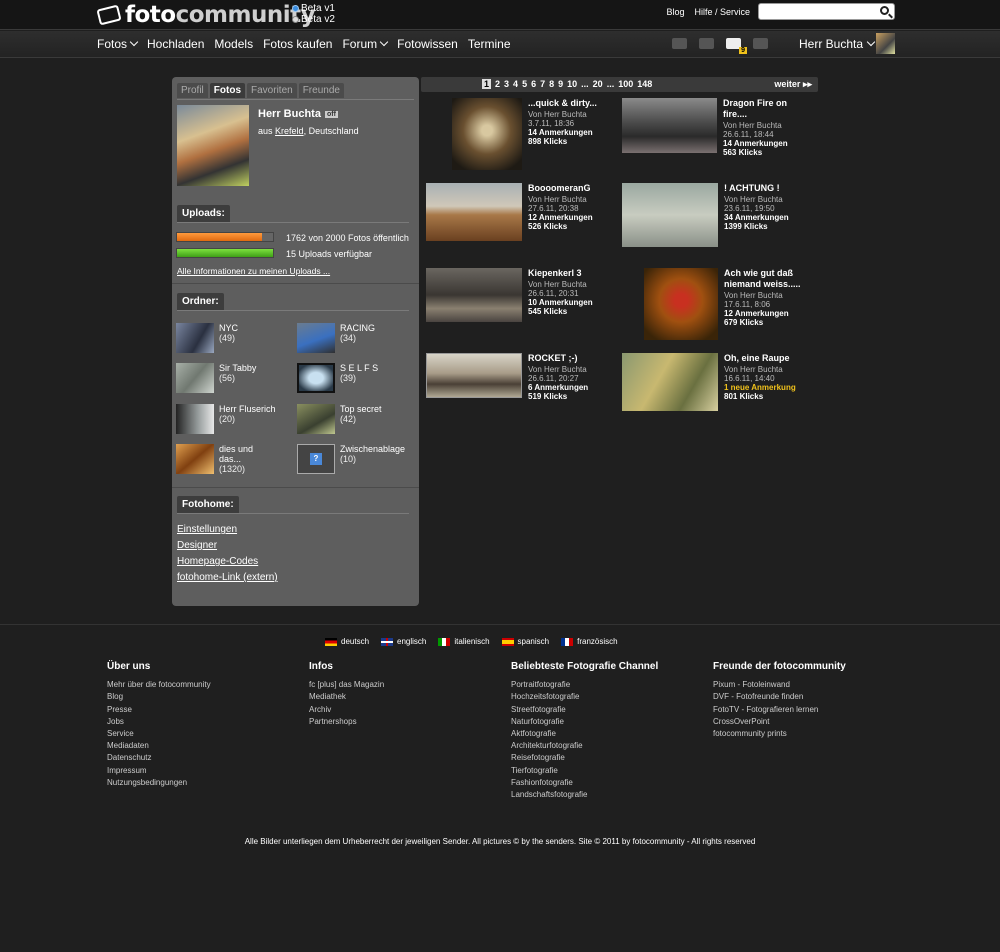 The width and height of the screenshot is (1000, 952). Describe the element at coordinates (159, 771) in the screenshot. I see `footer-link: Impressum` at that location.